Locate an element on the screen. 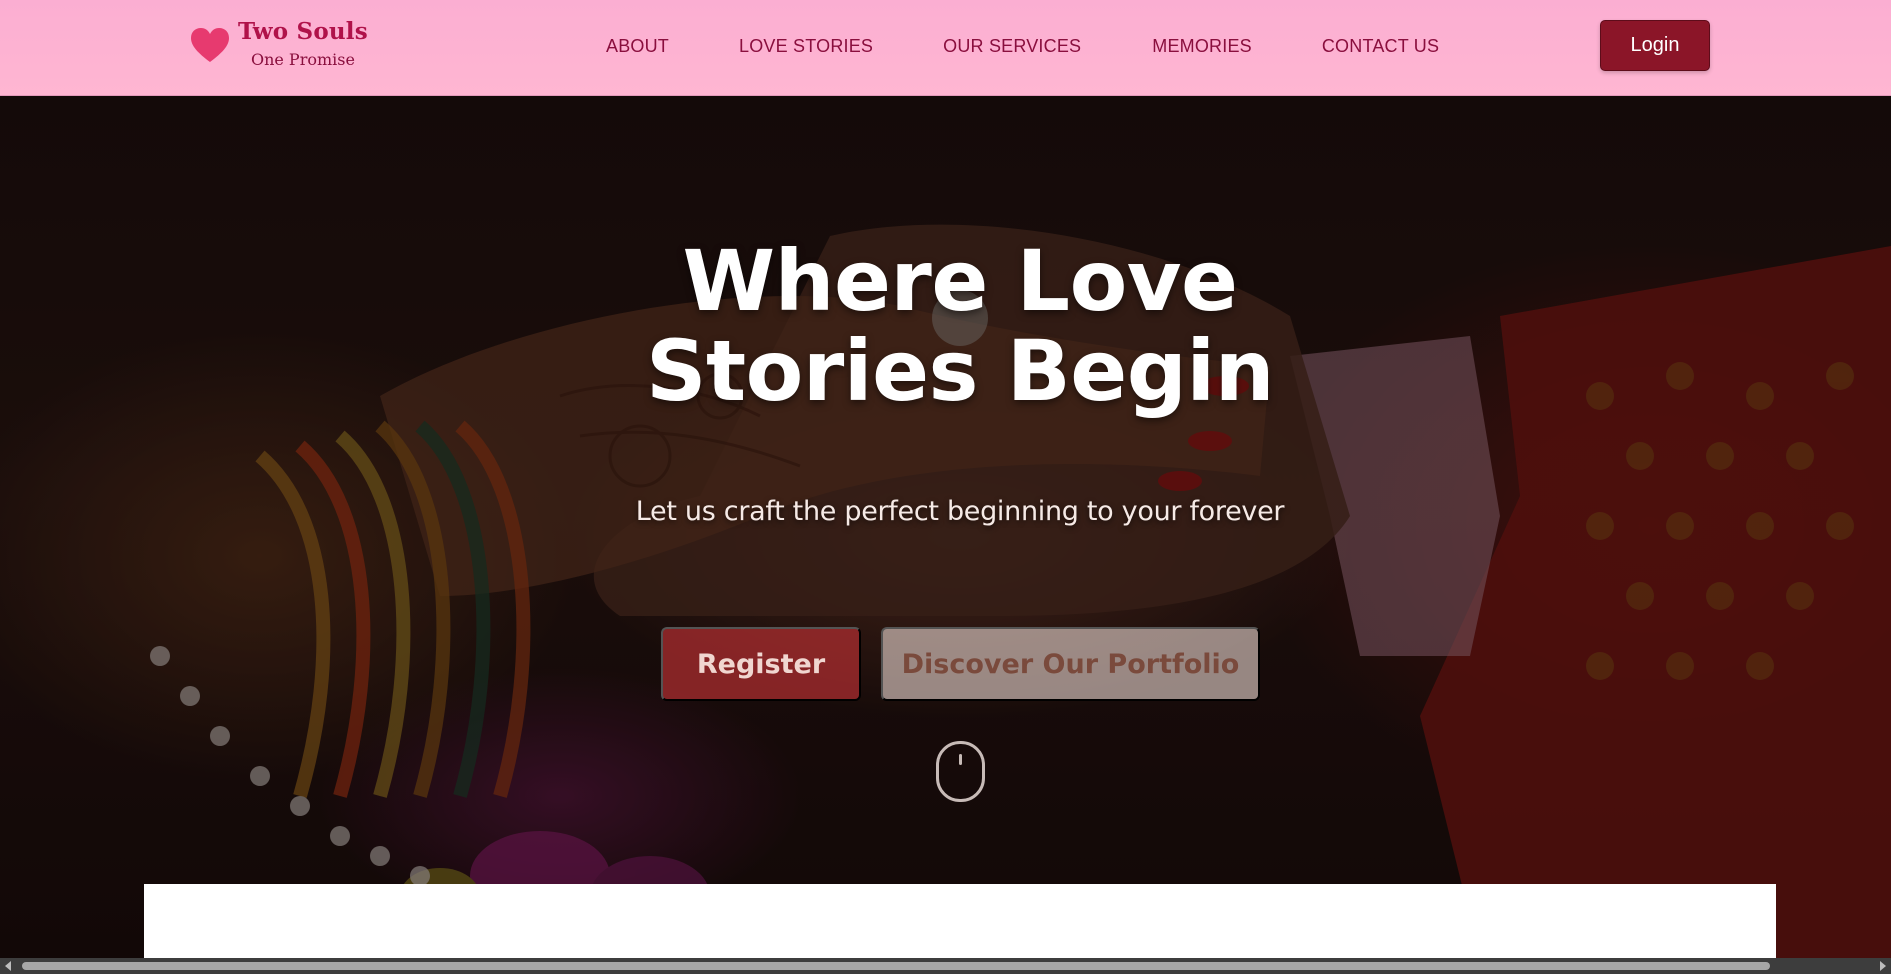  content-card is located at coordinates (960, 921).